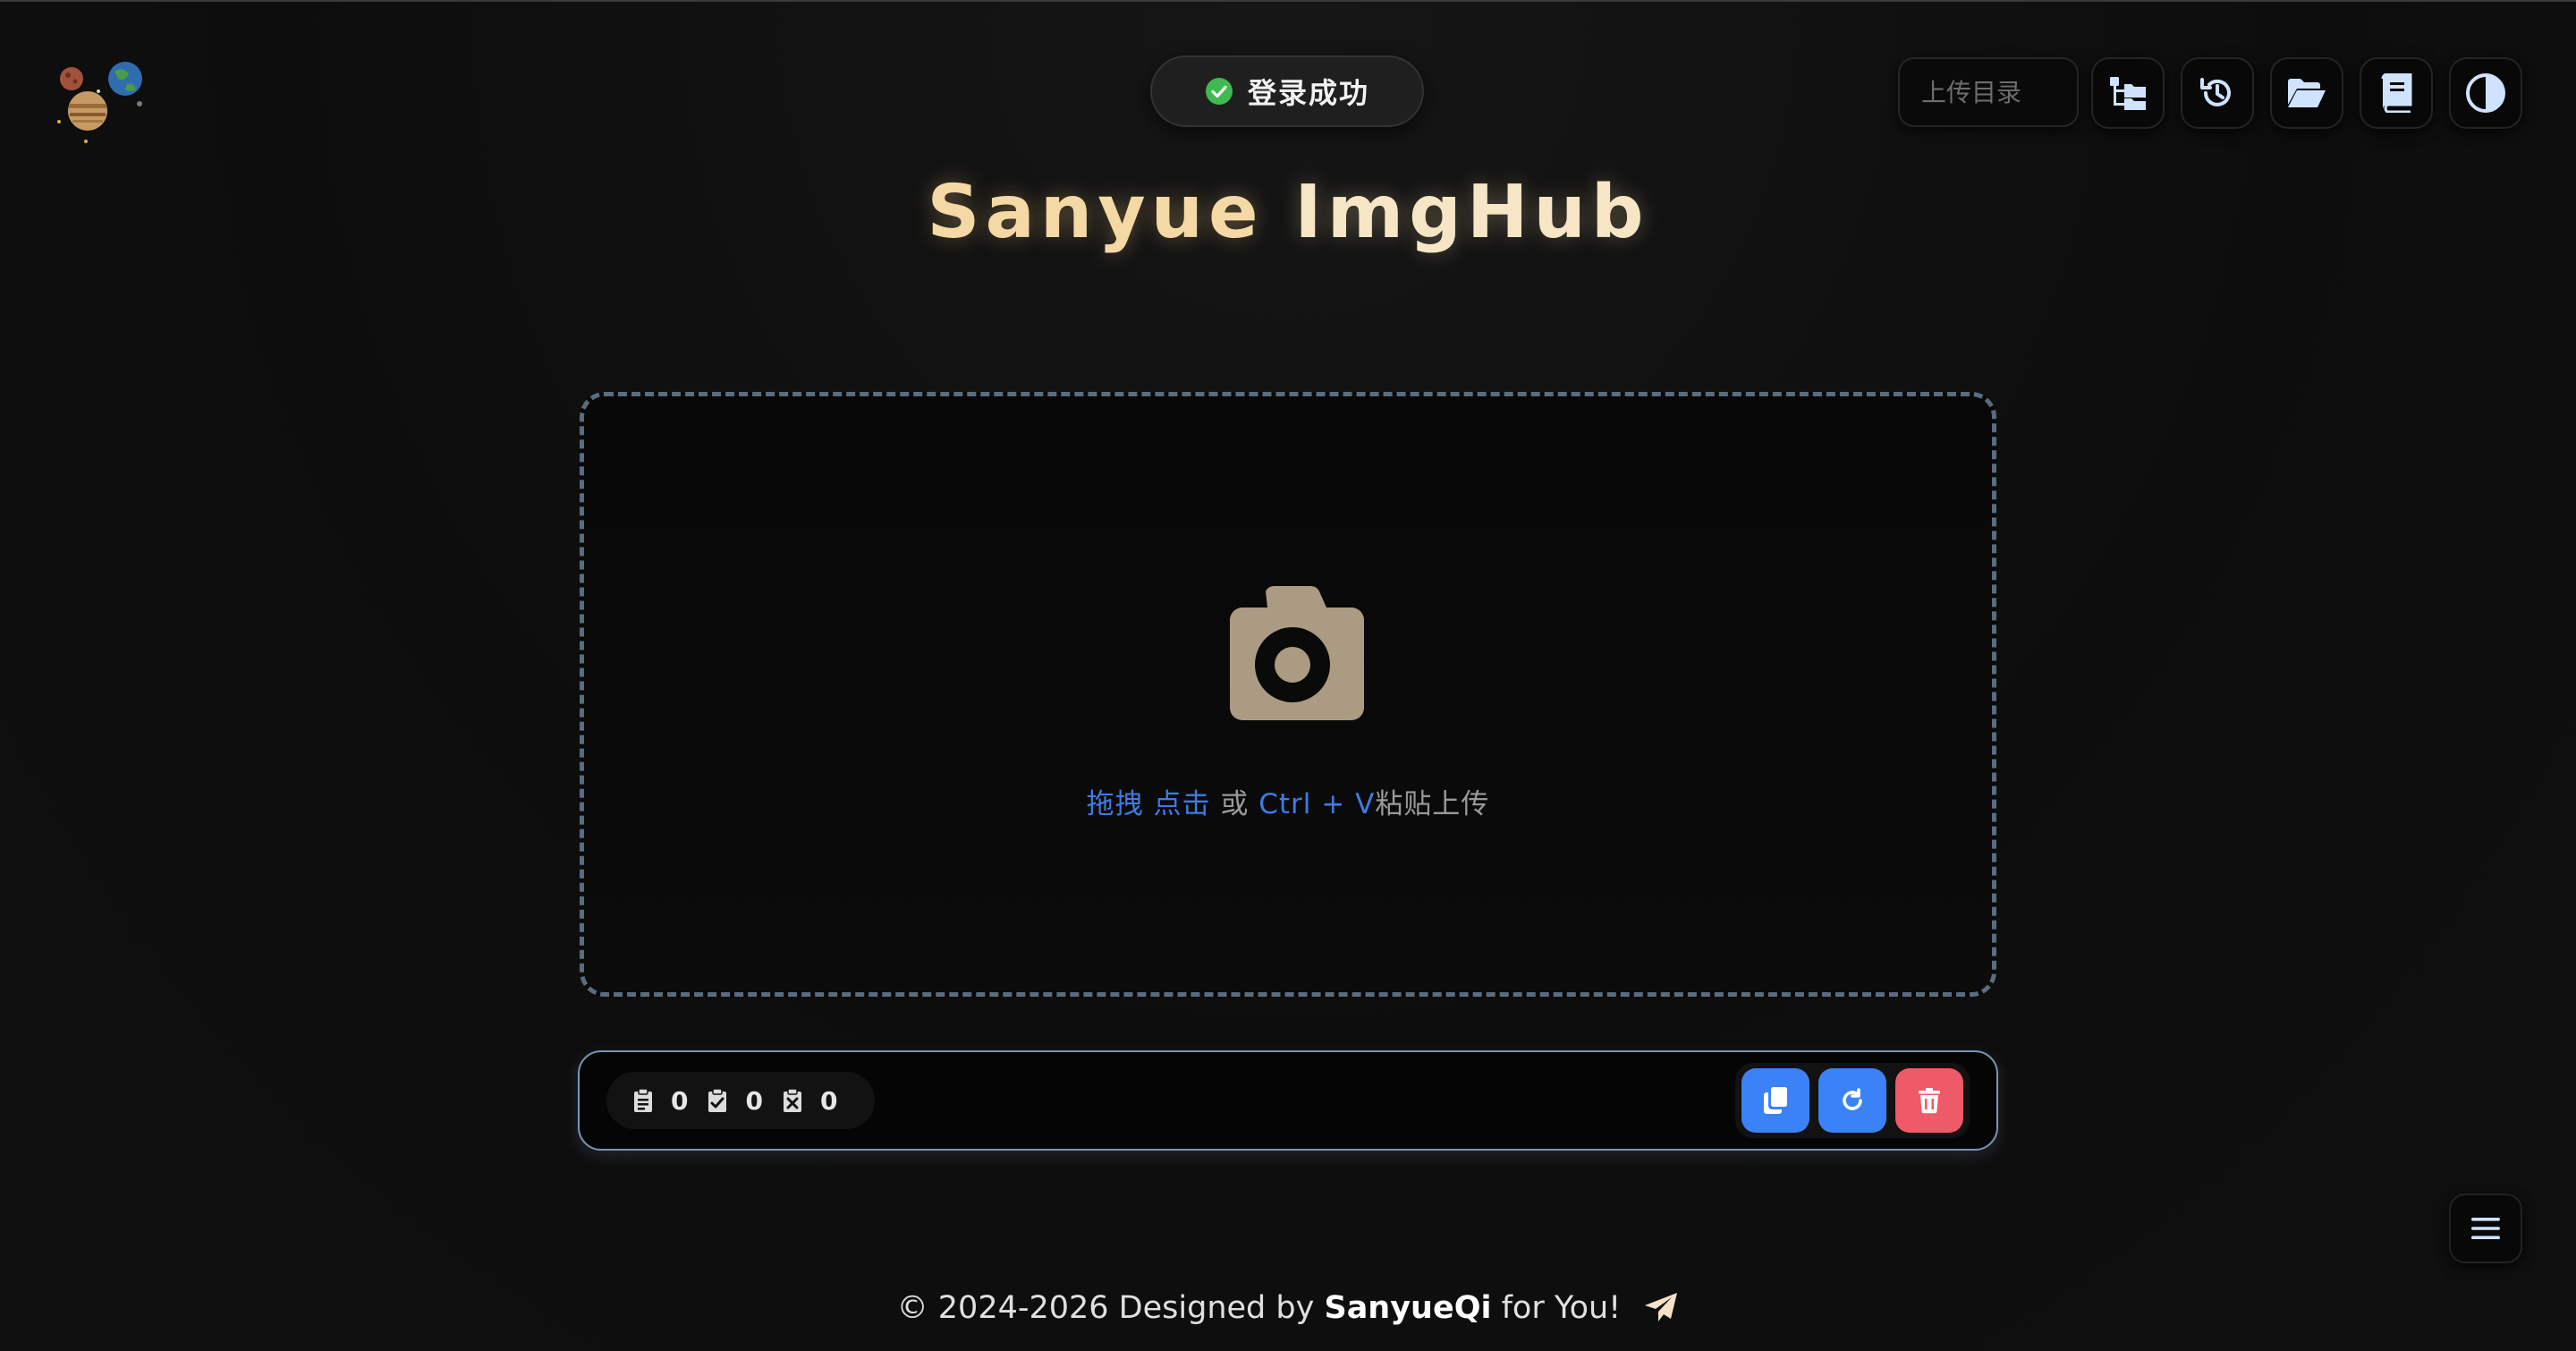 Image resolution: width=2576 pixels, height=1351 pixels. I want to click on footer-suffix: for You!, so click(1561, 1308).